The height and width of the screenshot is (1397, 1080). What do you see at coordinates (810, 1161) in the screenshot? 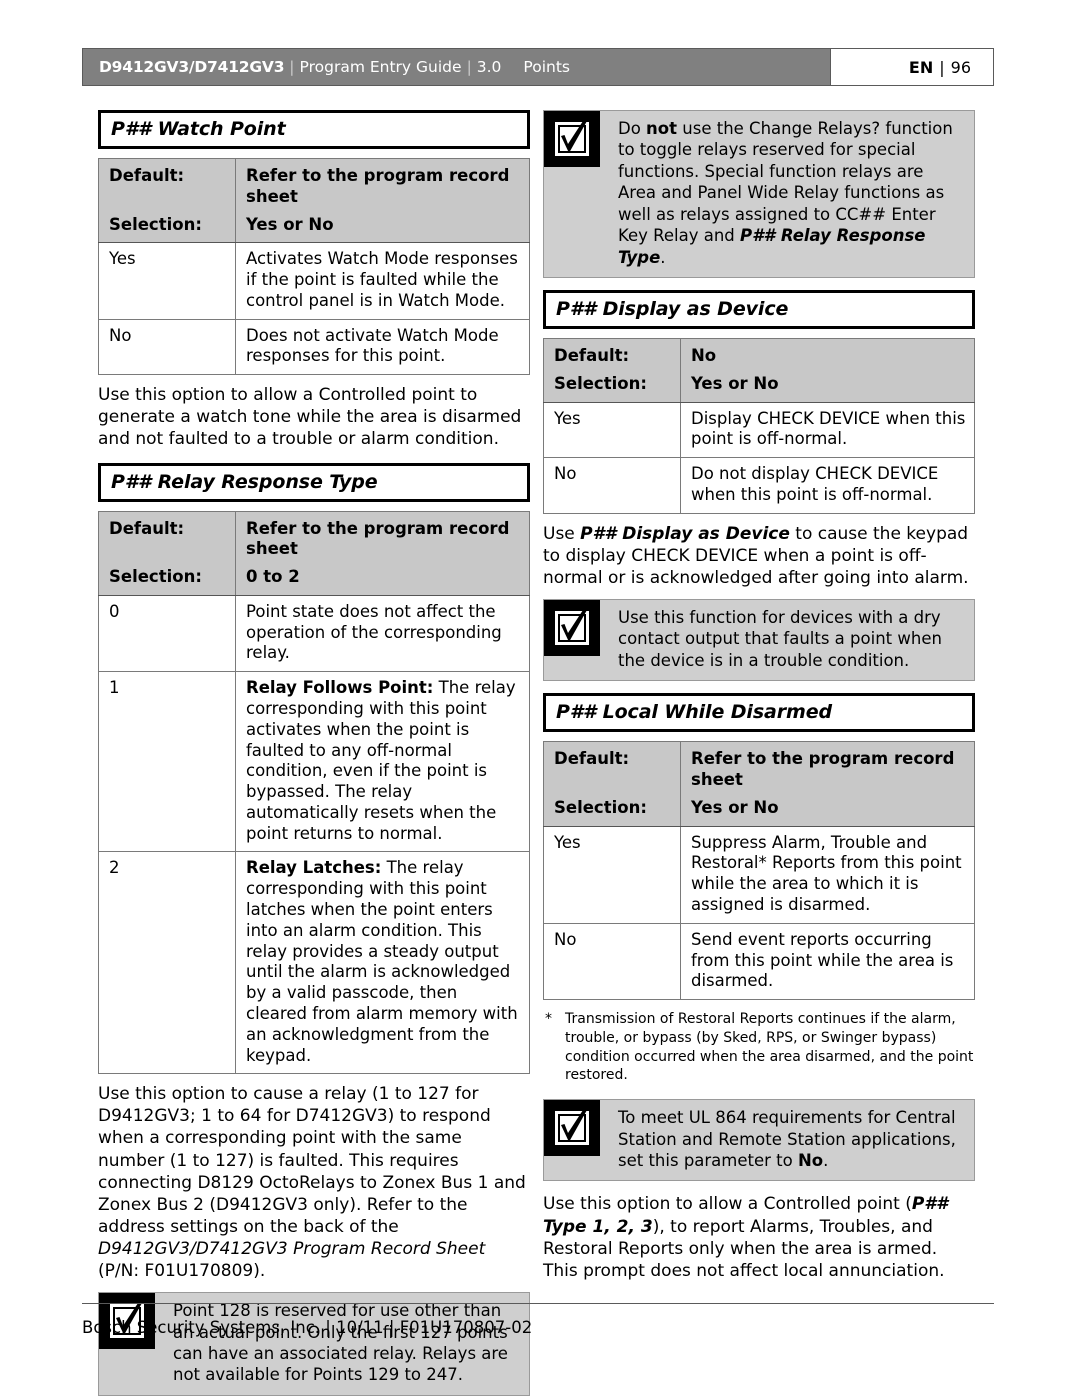
I see `note-bold: No` at bounding box center [810, 1161].